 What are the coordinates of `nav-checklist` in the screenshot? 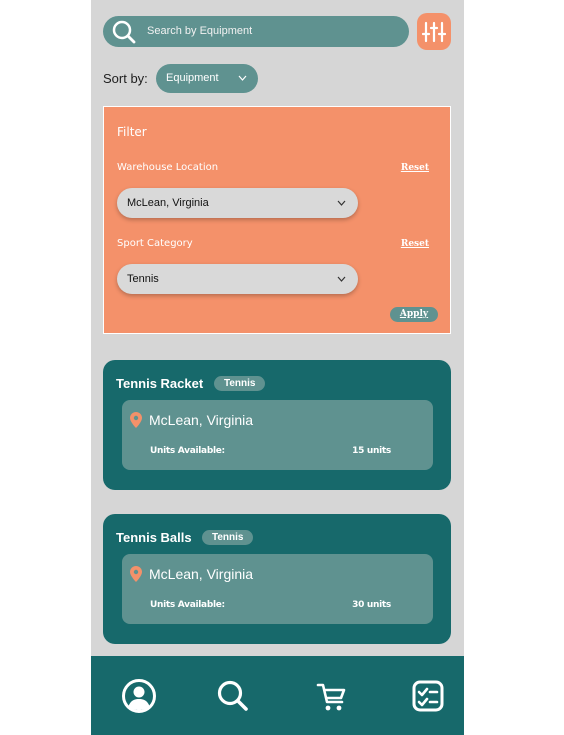 It's located at (428, 696).